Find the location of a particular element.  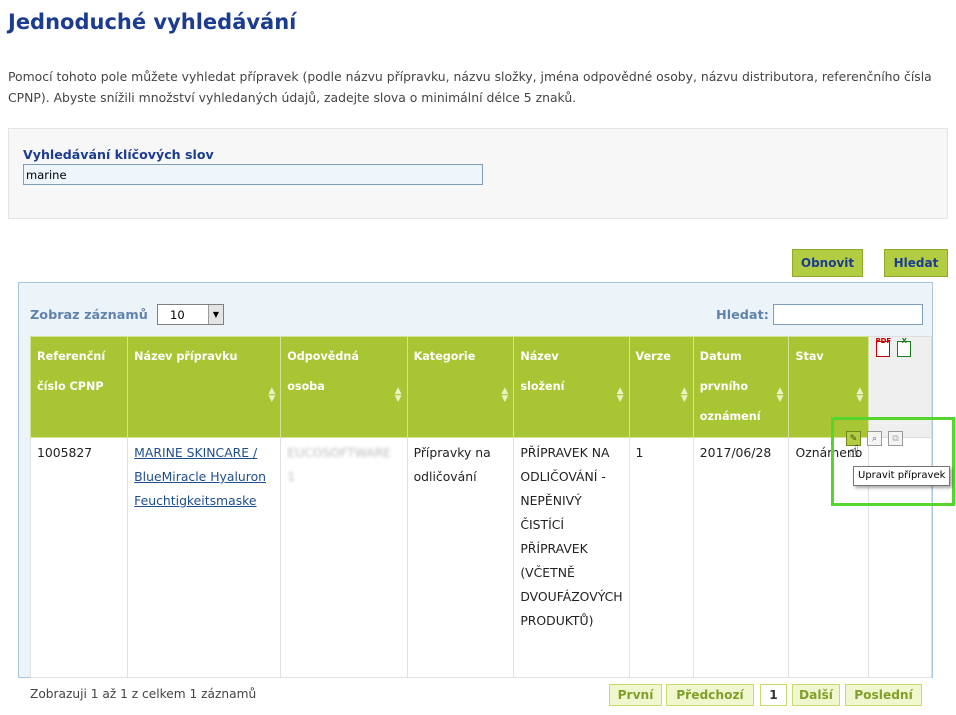

table-filter-input is located at coordinates (848, 314).